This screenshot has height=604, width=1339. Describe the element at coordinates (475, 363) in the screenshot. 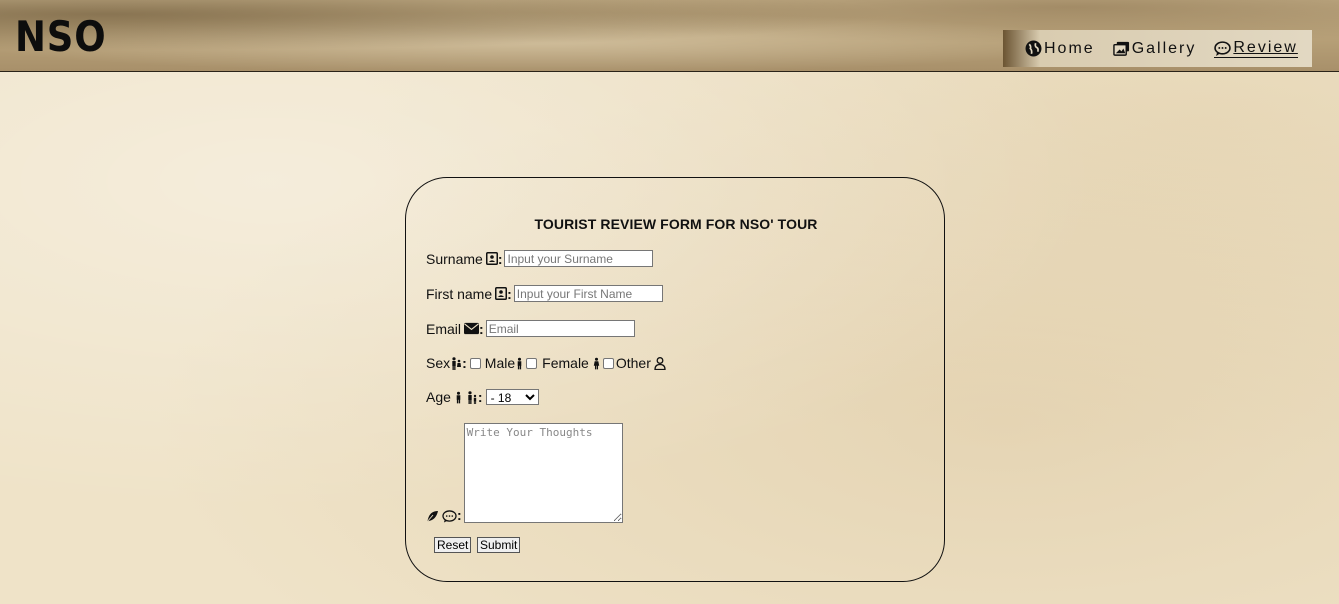

I see `male-checkbox` at that location.